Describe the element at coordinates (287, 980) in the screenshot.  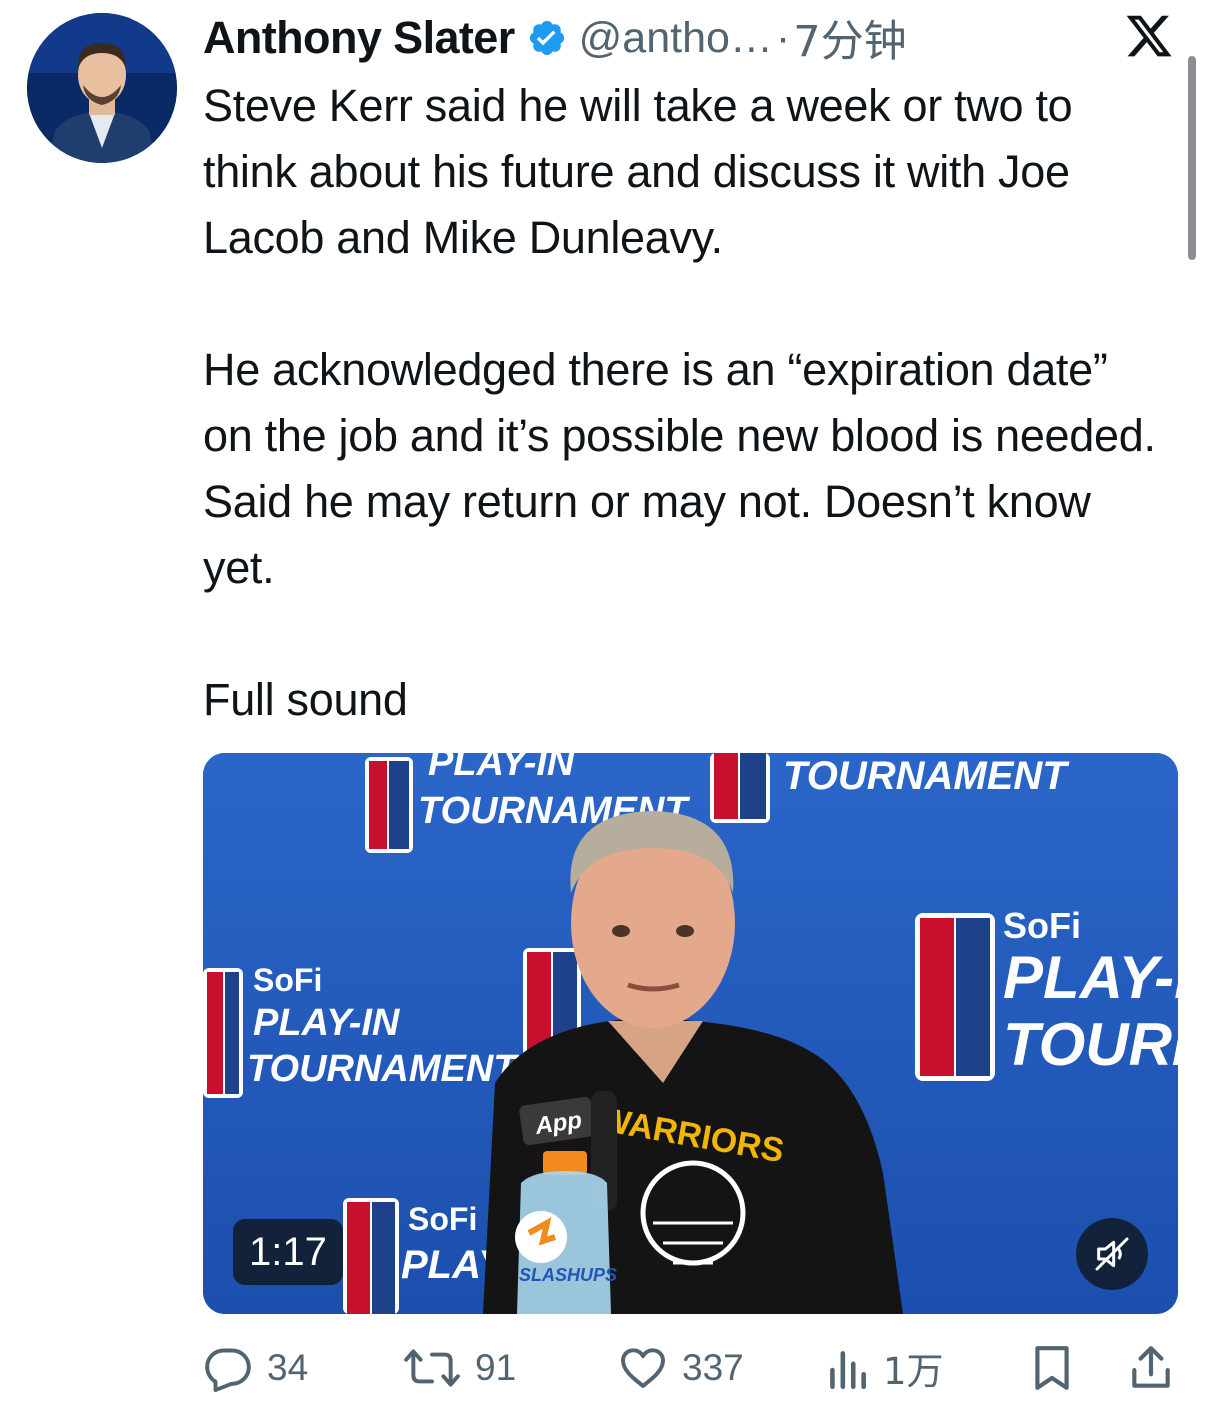
I see `backdrop-text-4: SoFi` at that location.